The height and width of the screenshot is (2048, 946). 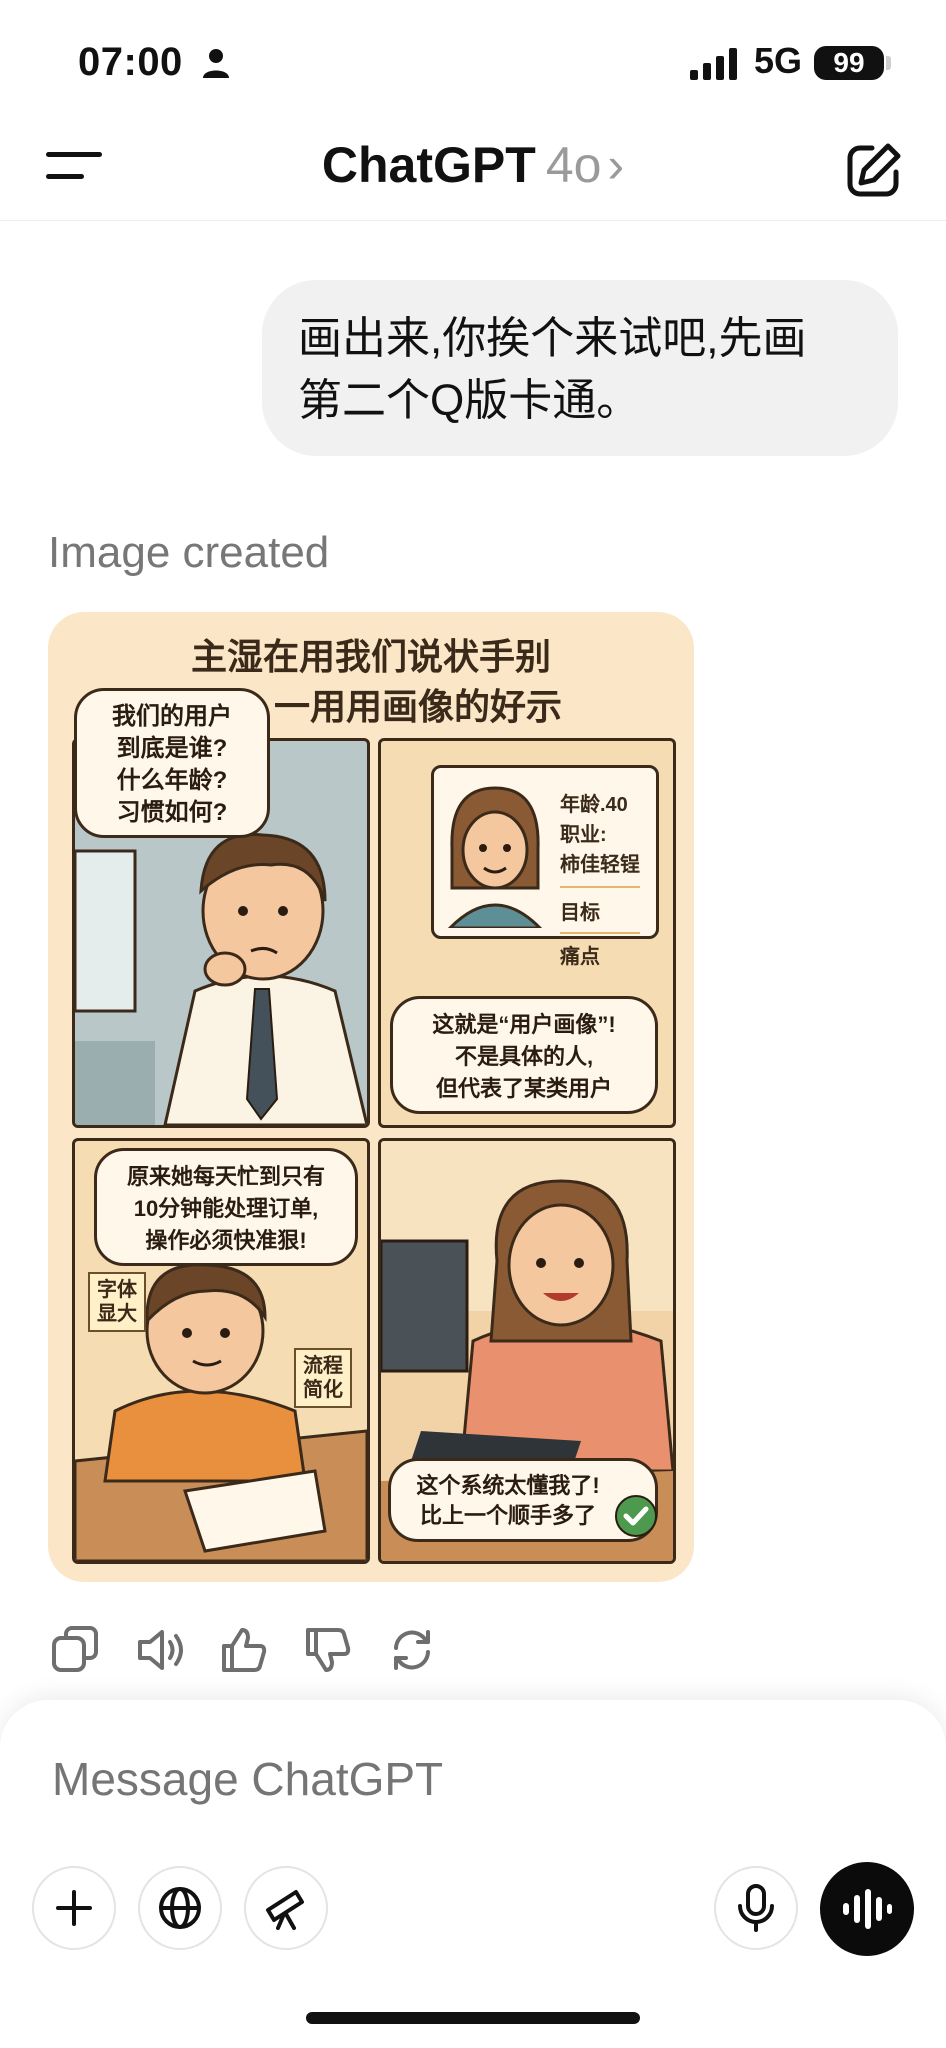 What do you see at coordinates (172, 716) in the screenshot?
I see `bubble-text: 我们的用户` at bounding box center [172, 716].